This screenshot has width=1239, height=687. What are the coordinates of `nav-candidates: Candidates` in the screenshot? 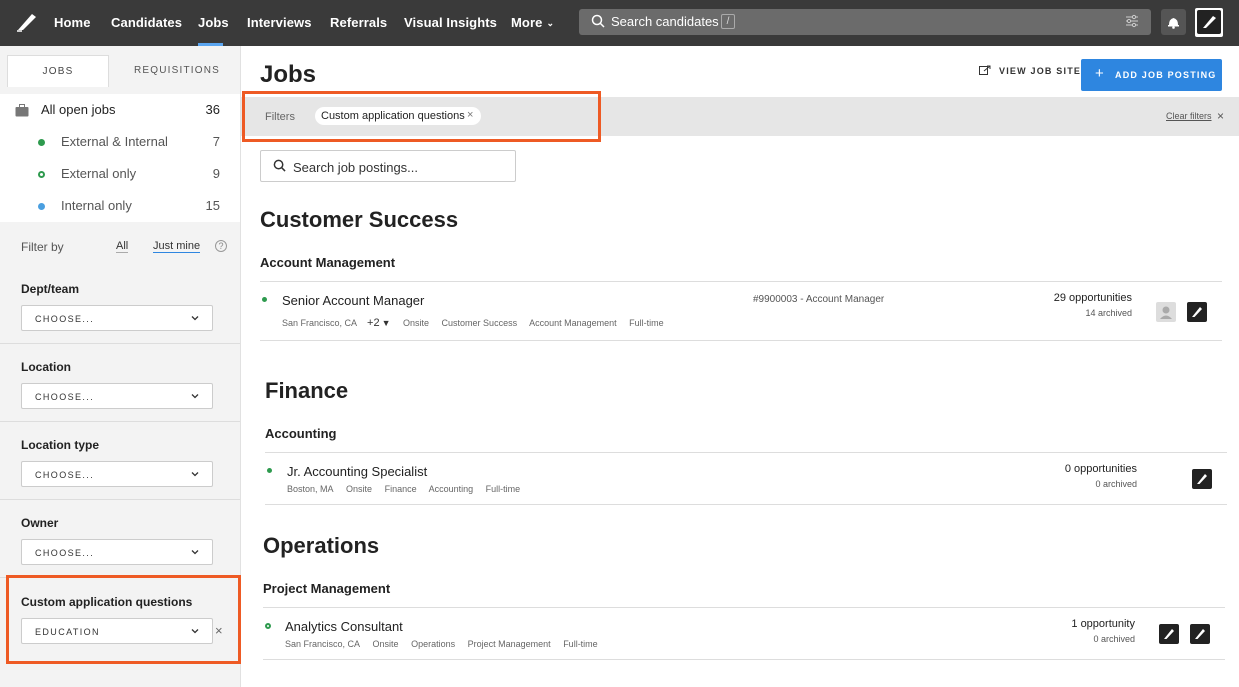 It's located at (146, 22).